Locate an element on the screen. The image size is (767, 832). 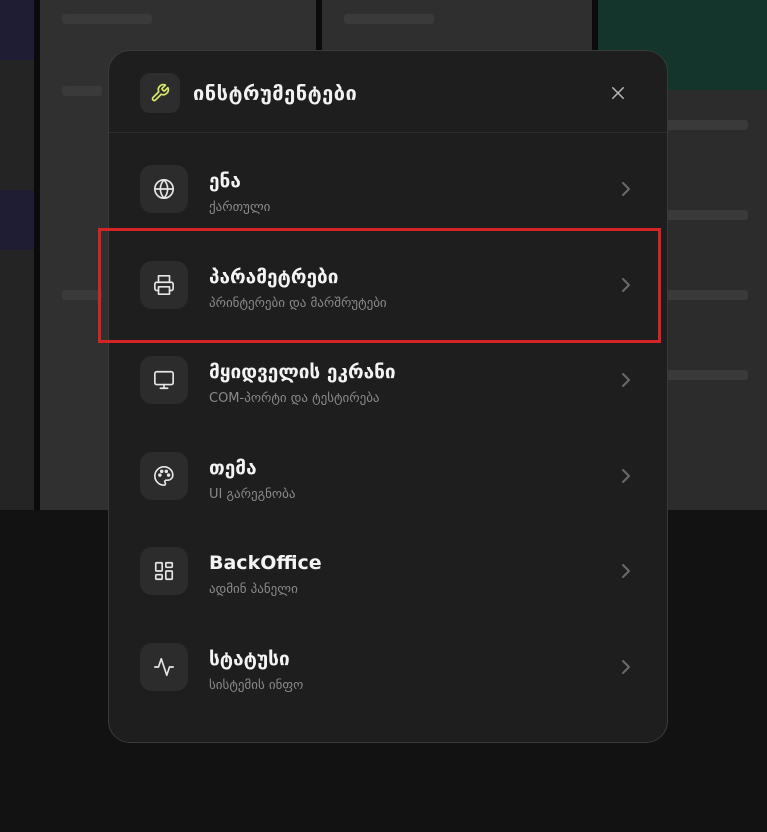
background-panel is located at coordinates (17, 255).